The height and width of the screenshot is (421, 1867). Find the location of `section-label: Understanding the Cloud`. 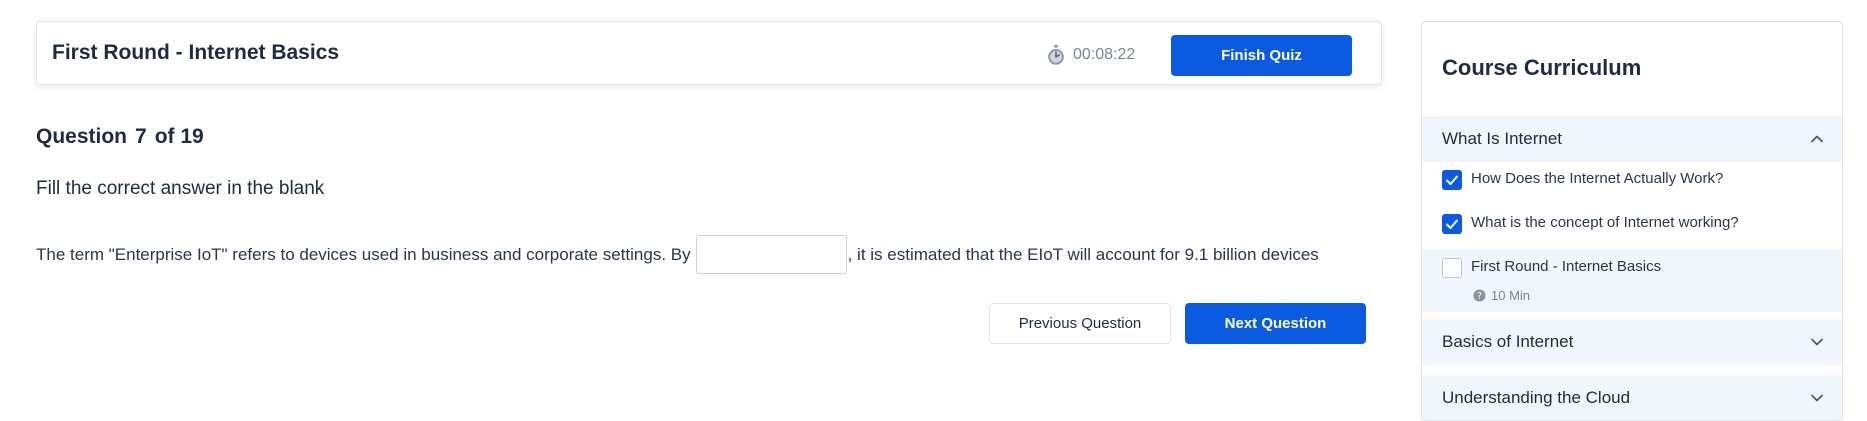

section-label: Understanding the Cloud is located at coordinates (1536, 397).